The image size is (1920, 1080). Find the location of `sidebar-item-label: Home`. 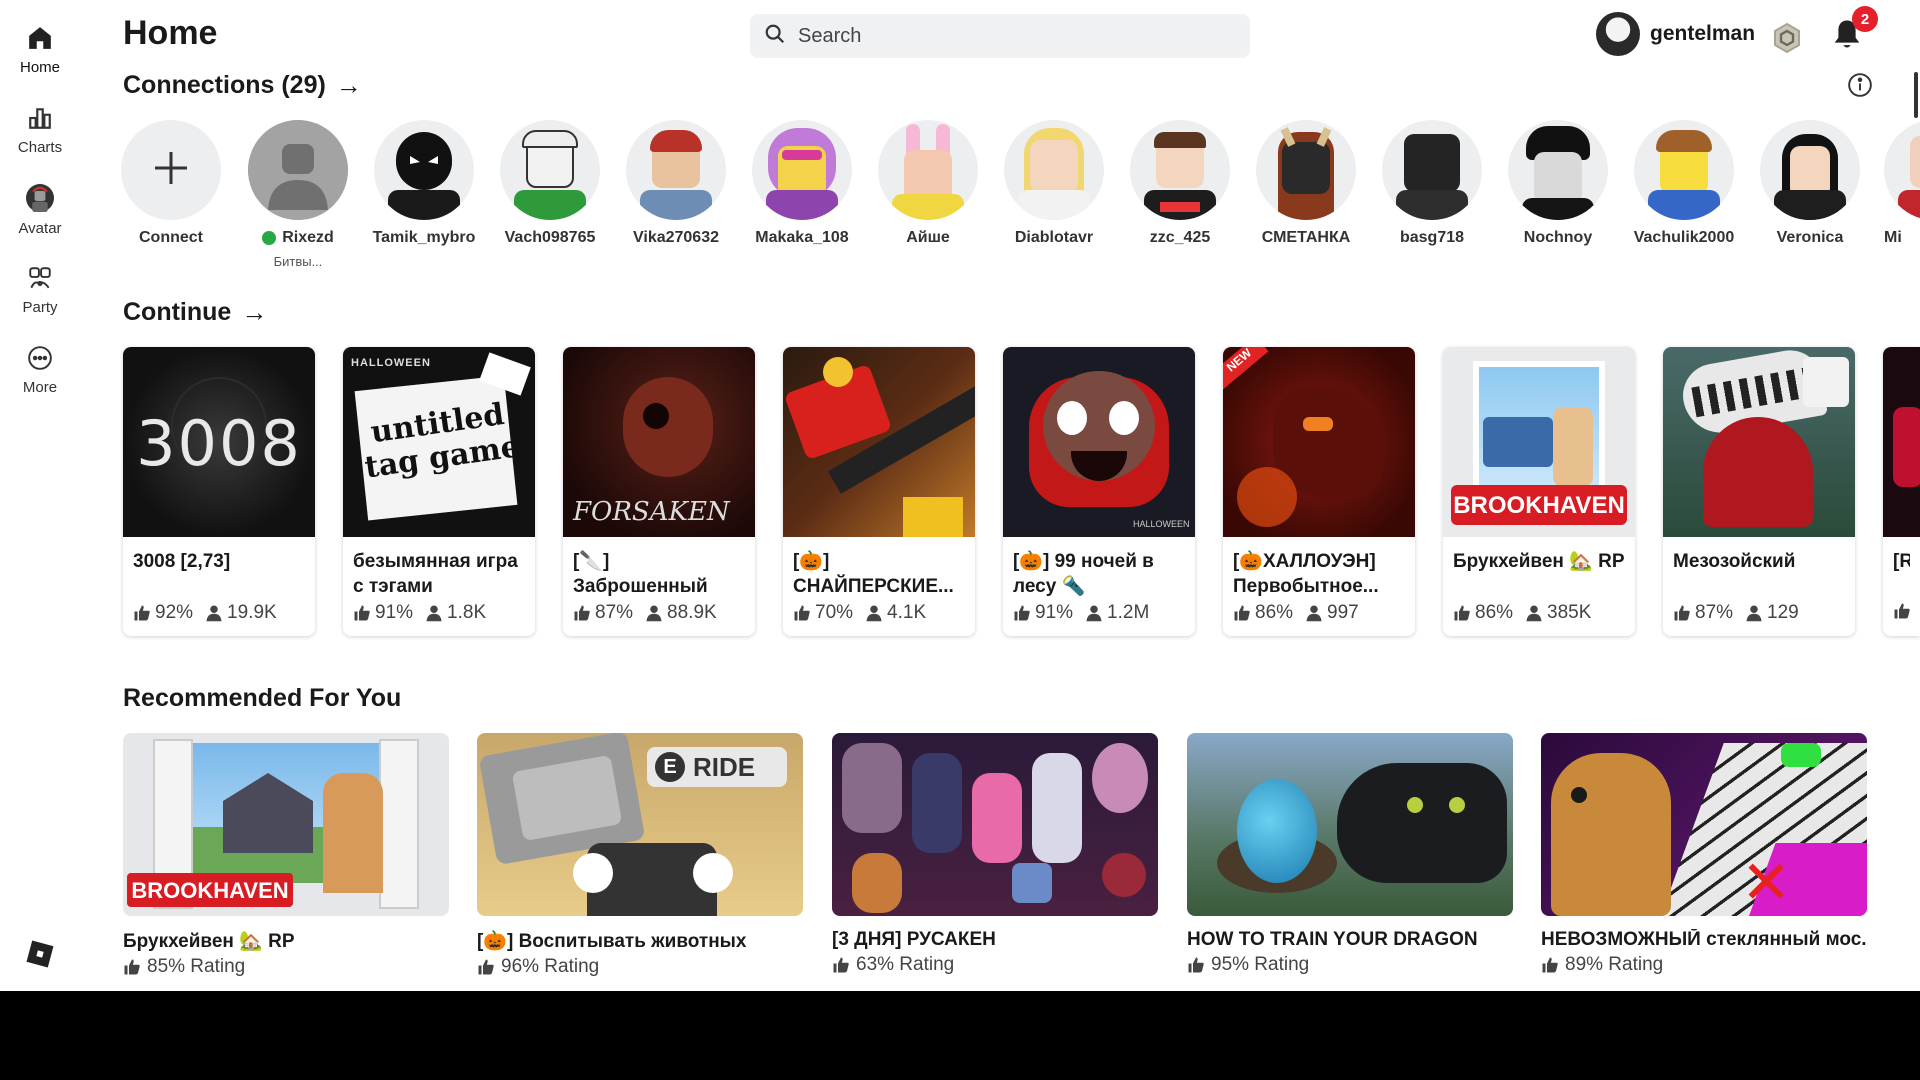

sidebar-item-label: Home is located at coordinates (39, 67).